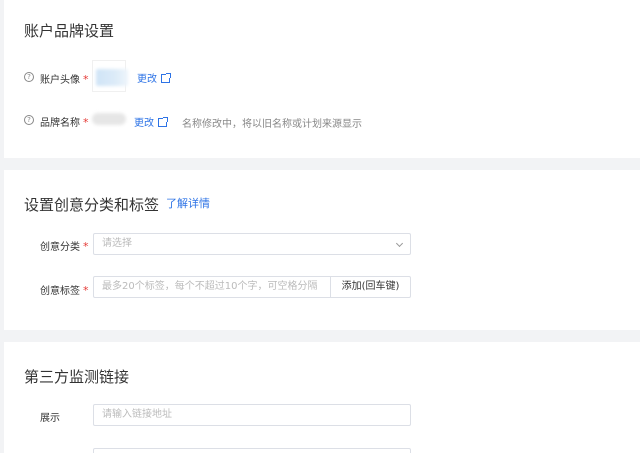 This screenshot has width=640, height=453. What do you see at coordinates (69, 31) in the screenshot?
I see `brand-settings-title: 账户品牌设置` at bounding box center [69, 31].